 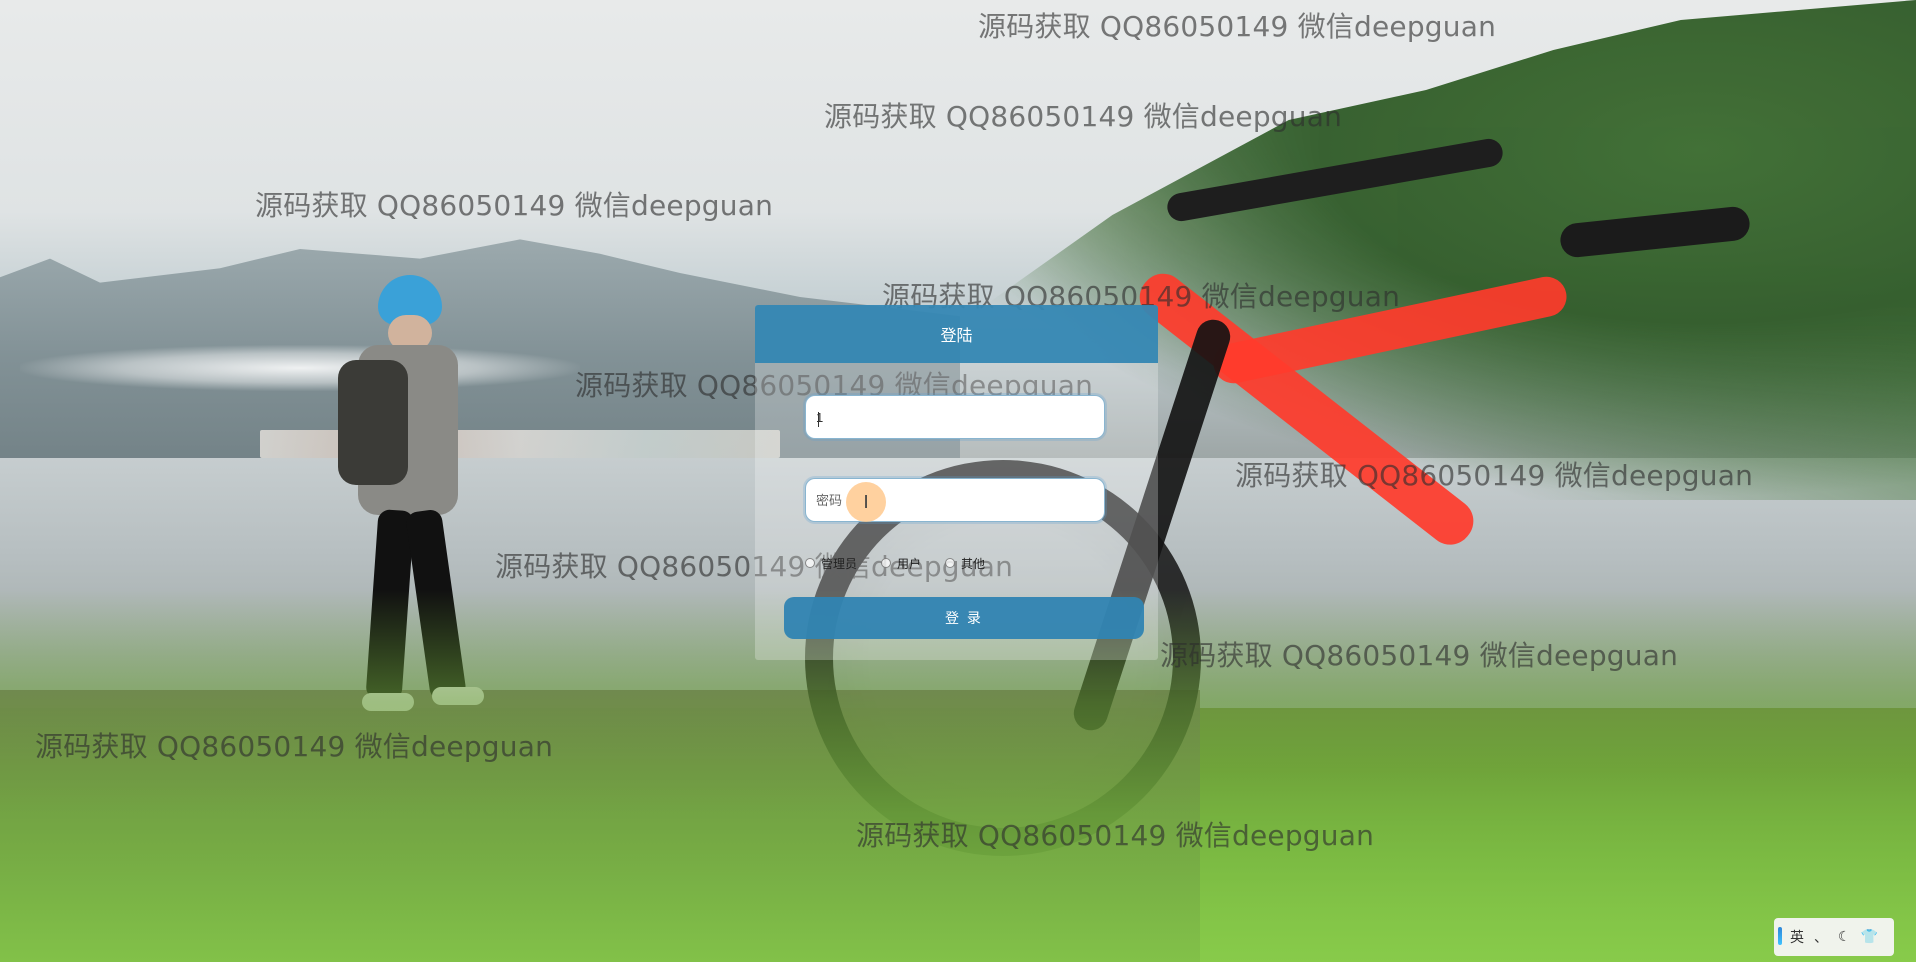 What do you see at coordinates (956, 334) in the screenshot?
I see `login-title: 登陆` at bounding box center [956, 334].